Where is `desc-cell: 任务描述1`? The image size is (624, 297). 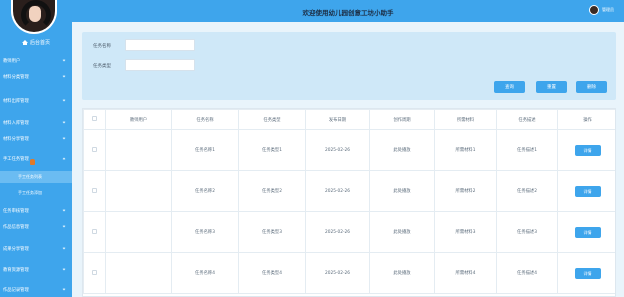
desc-cell: 任务描述1 is located at coordinates (527, 150).